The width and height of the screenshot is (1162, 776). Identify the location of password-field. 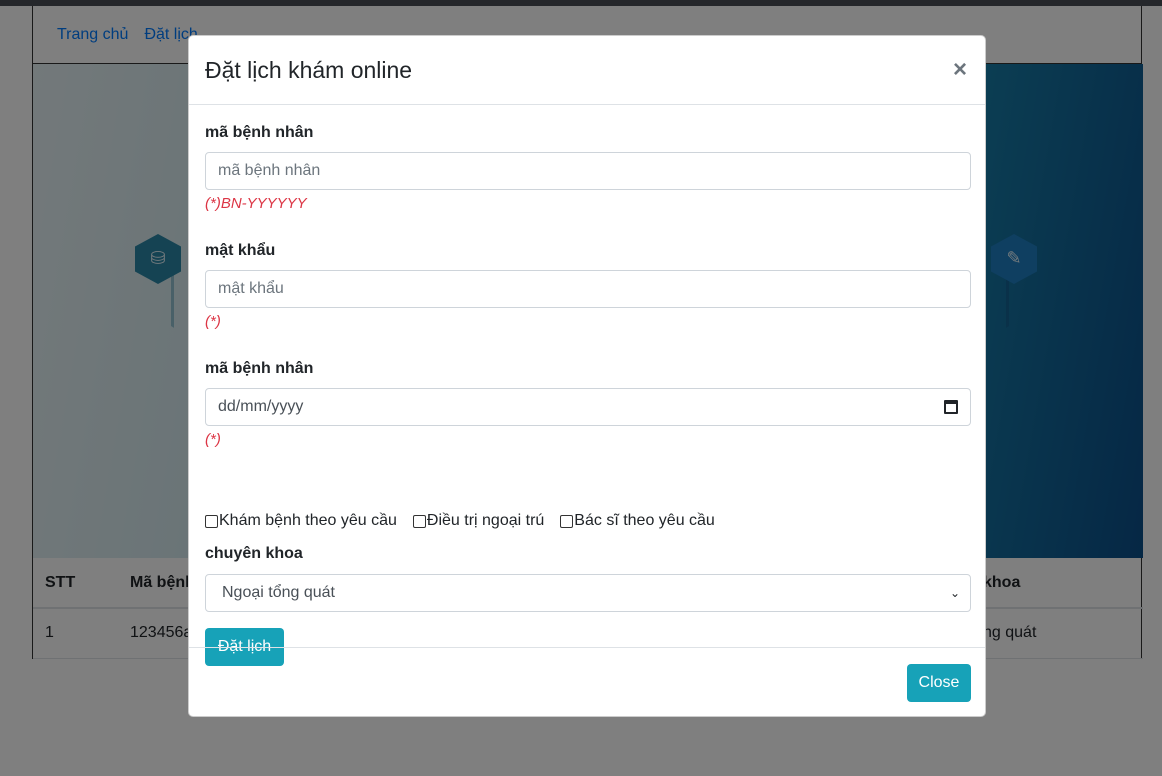
(588, 289).